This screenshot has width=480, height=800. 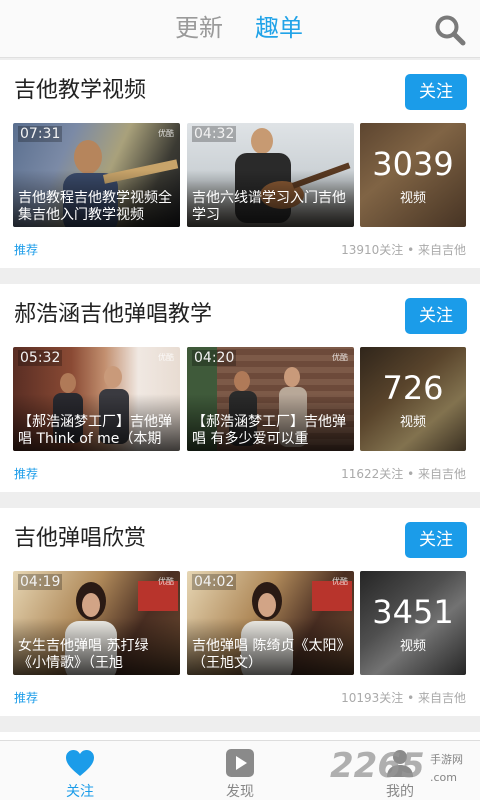 I want to click on video-thumbnail: 04:02 优酷 吉他弹唱 陈绮贞《太阳》（王旭文）, so click(x=270, y=623).